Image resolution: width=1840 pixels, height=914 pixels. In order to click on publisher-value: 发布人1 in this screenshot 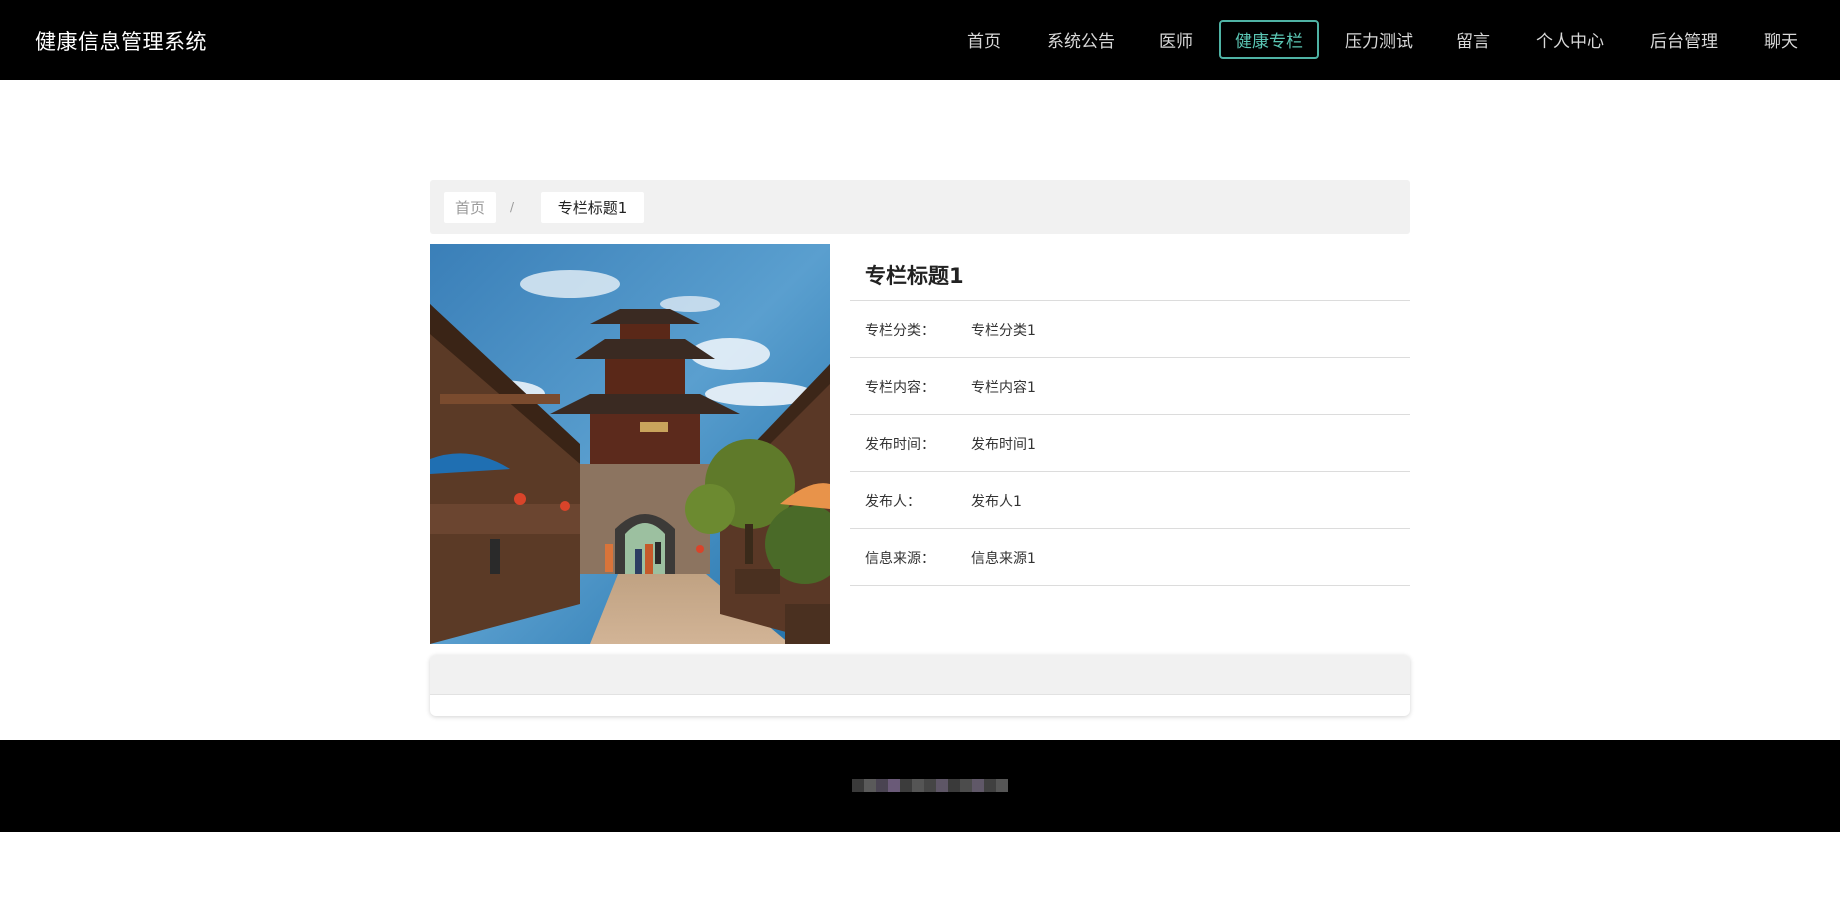, I will do `click(996, 502)`.